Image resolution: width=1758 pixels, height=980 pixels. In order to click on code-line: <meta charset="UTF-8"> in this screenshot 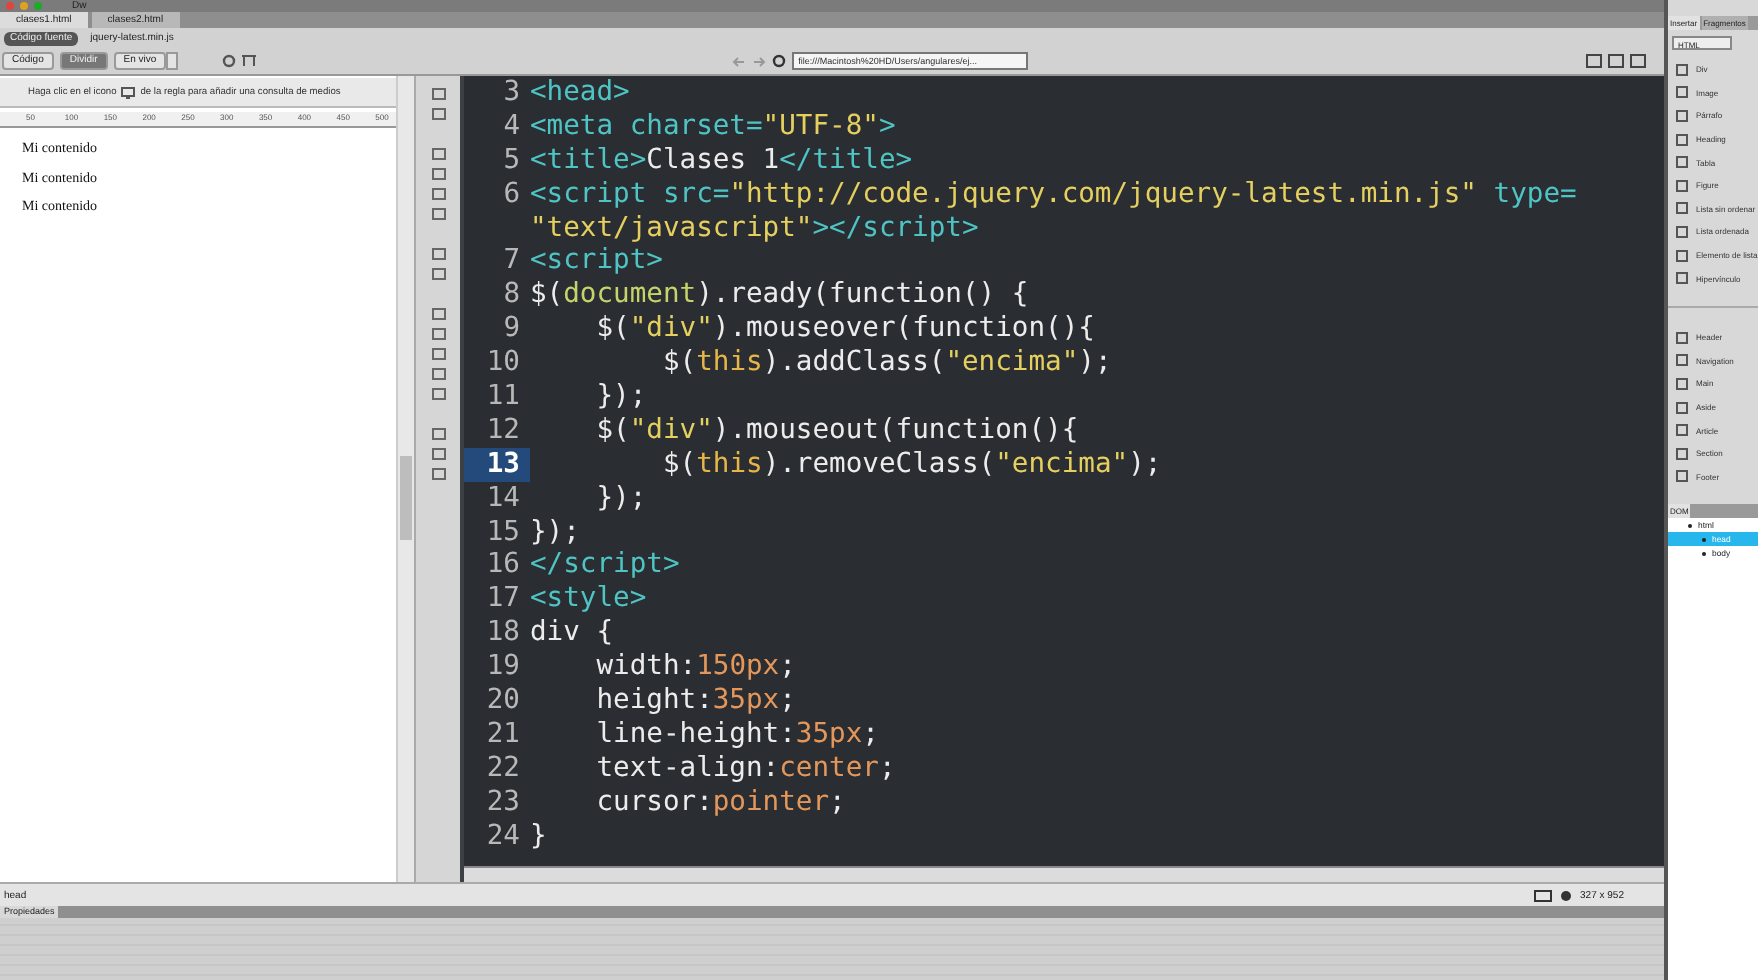, I will do `click(713, 126)`.